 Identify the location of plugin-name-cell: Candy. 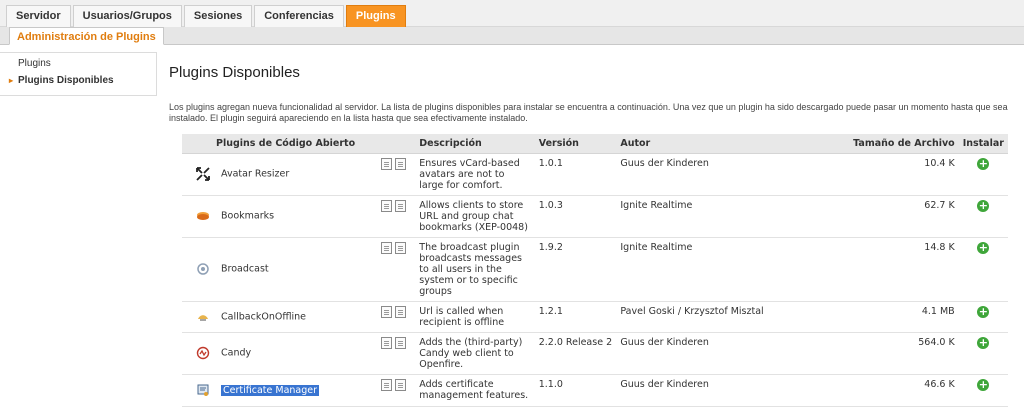
(282, 353).